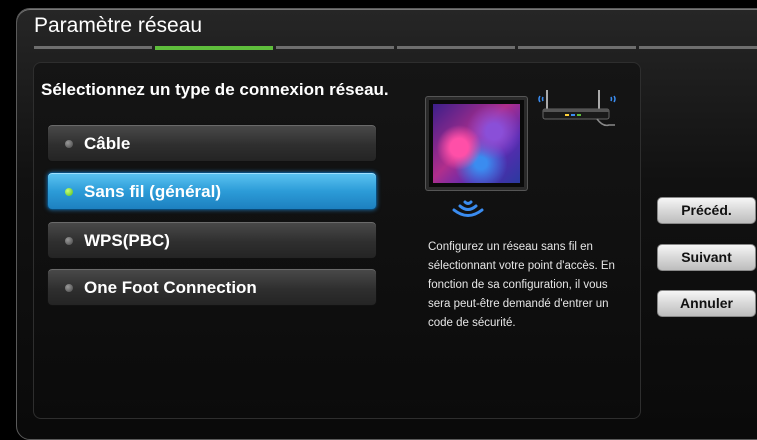  I want to click on option-label: Sans fil (général), so click(152, 191).